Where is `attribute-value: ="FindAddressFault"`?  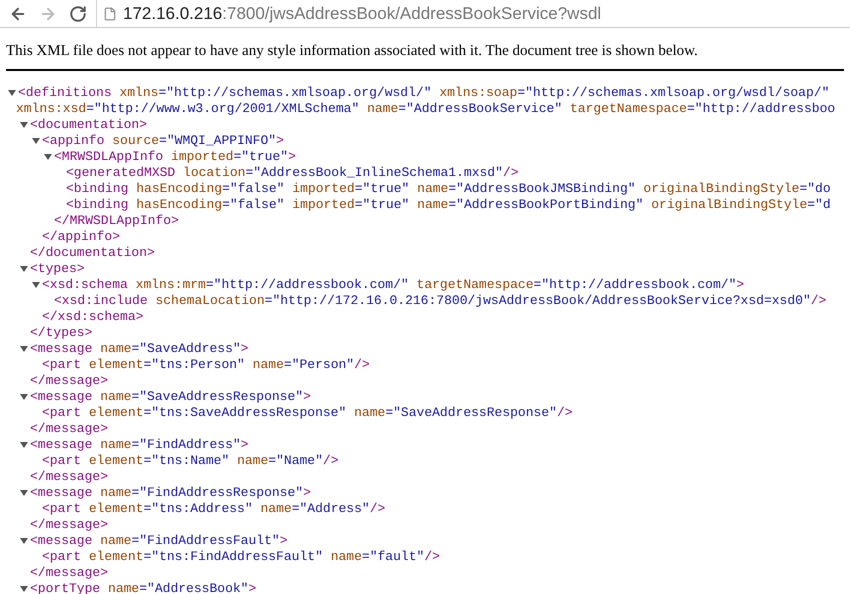
attribute-value: ="FindAddressFault" is located at coordinates (205, 540).